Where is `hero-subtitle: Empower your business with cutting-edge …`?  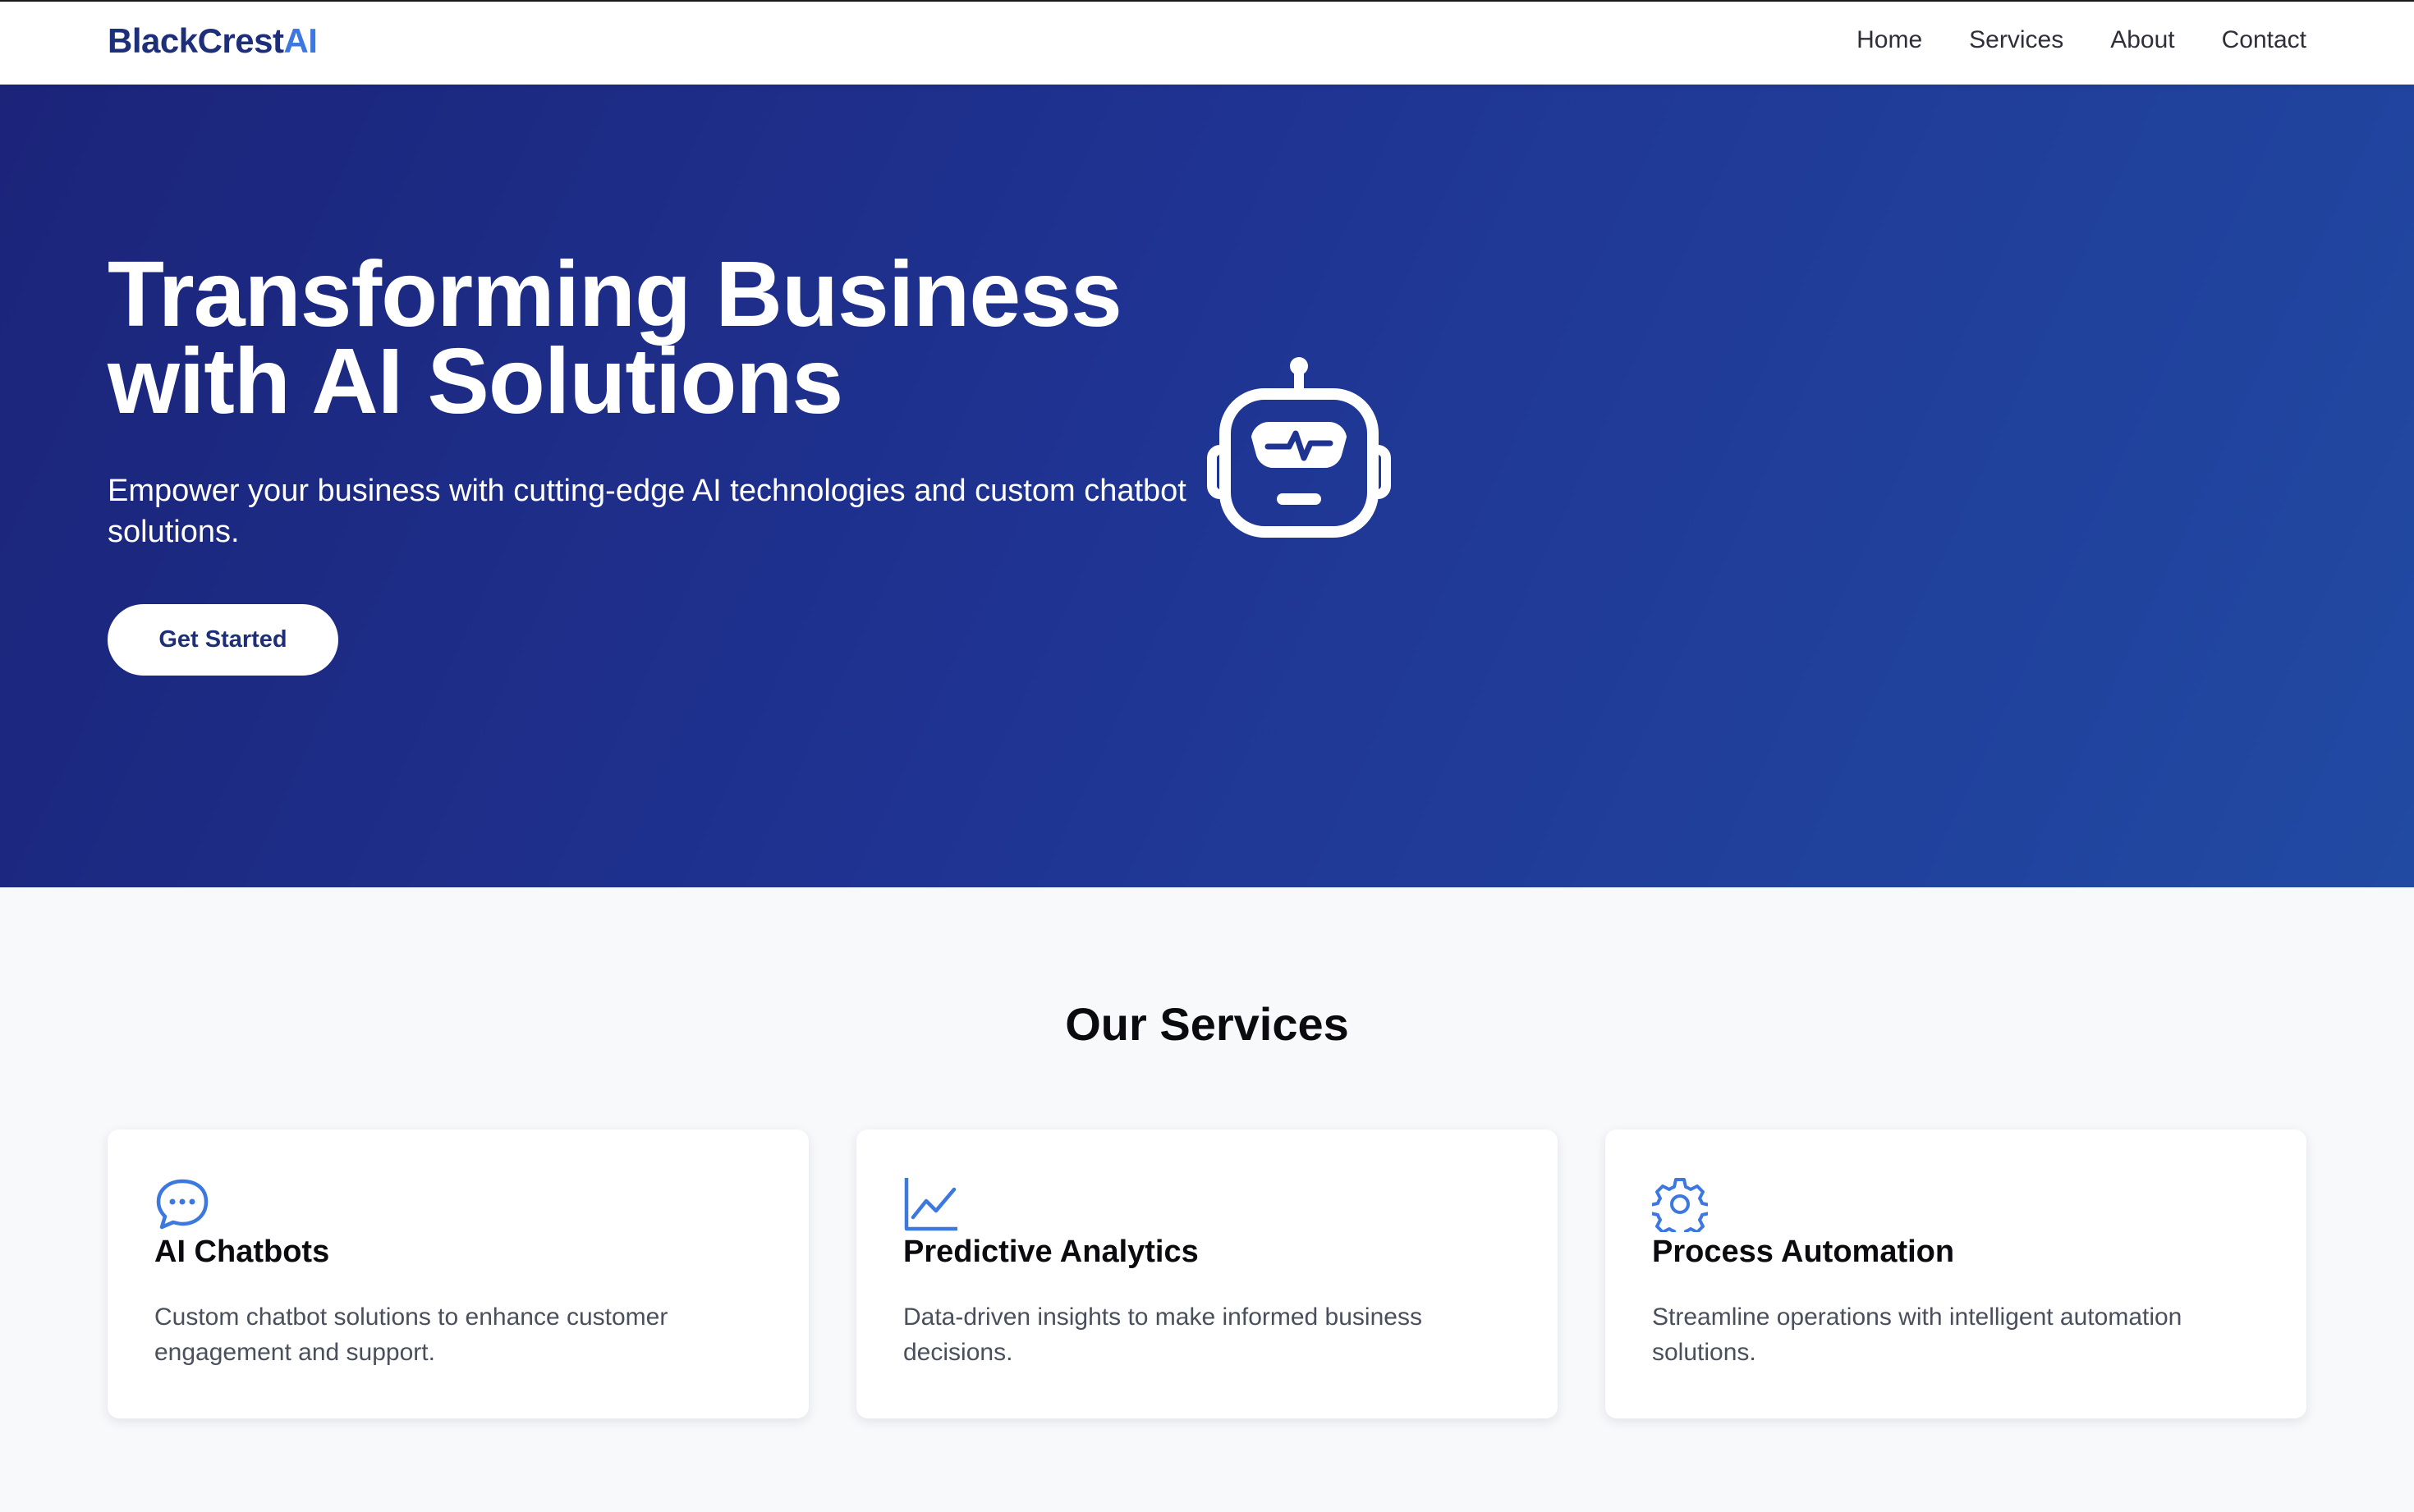 hero-subtitle: Empower your business with cutting-edge … is located at coordinates (647, 511).